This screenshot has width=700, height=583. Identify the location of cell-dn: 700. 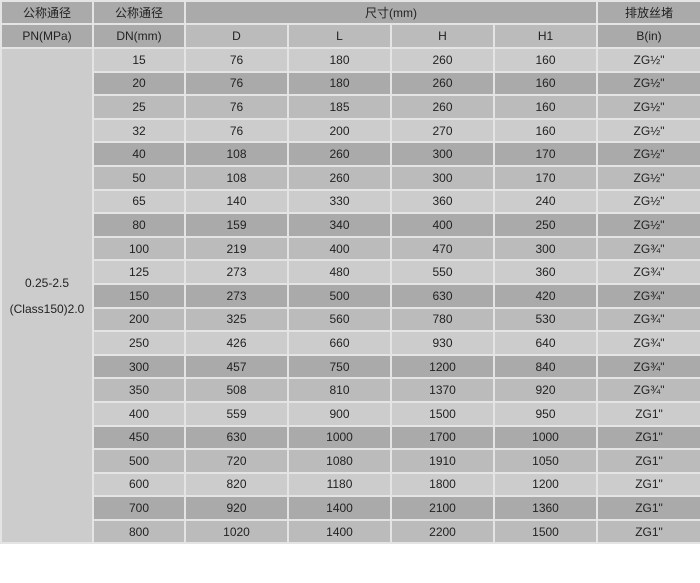
(139, 508).